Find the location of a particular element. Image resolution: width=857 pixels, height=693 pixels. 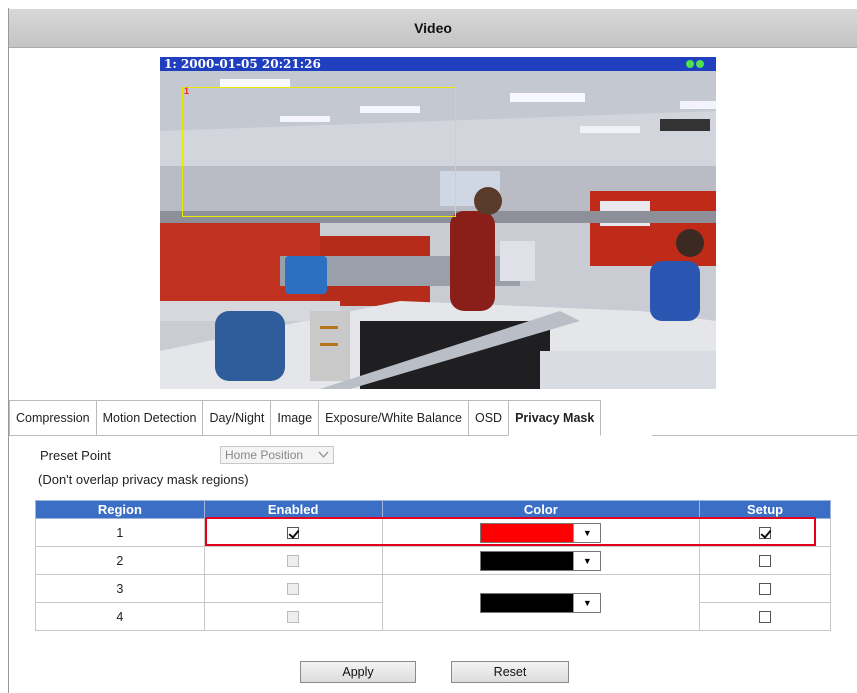

page-title: Video is located at coordinates (433, 28).